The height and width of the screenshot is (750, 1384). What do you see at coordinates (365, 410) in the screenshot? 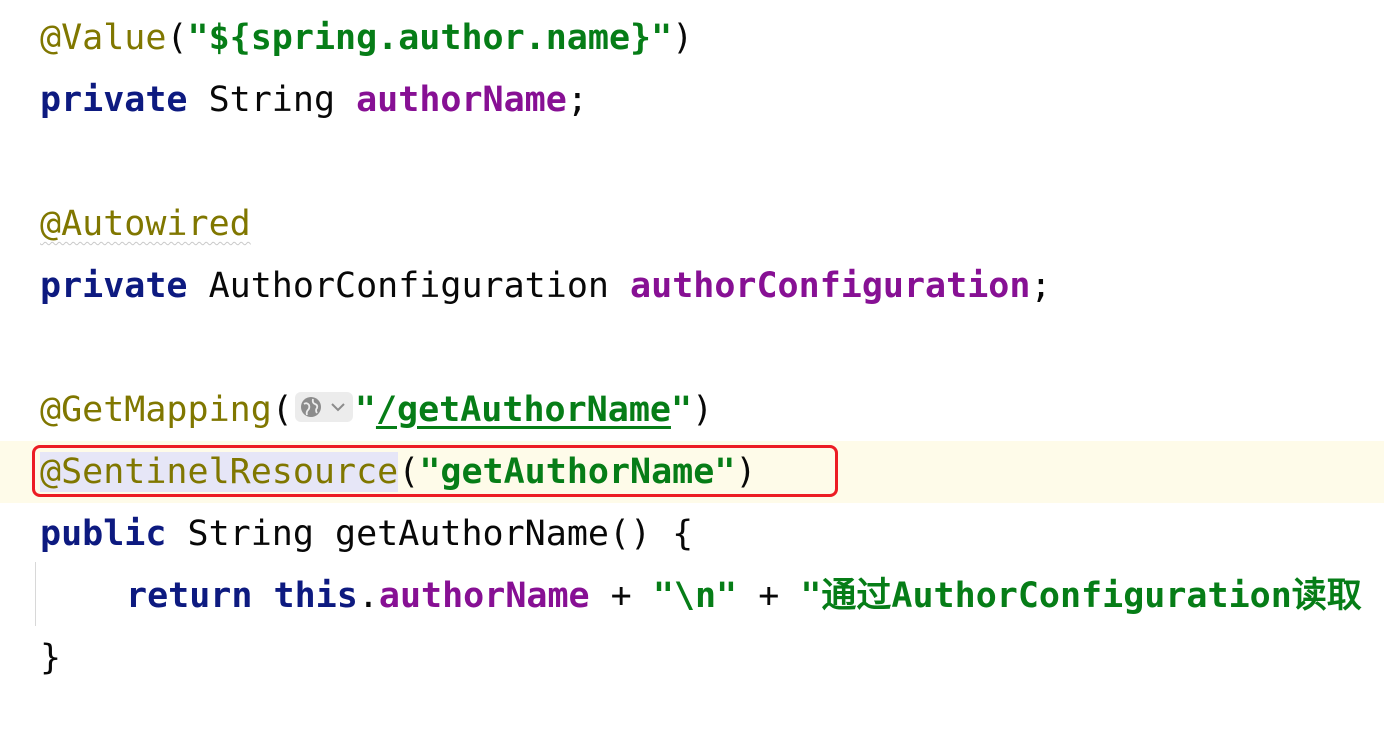
I see `quote-open: "` at bounding box center [365, 410].